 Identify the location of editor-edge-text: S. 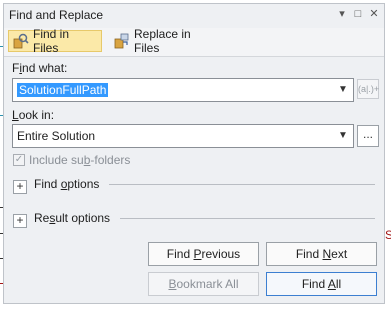
(388, 235).